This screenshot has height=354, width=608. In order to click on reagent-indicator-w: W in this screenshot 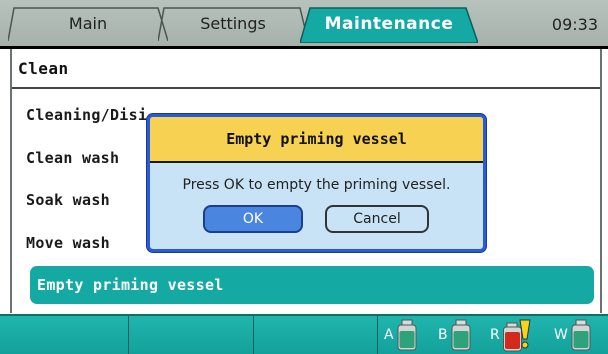, I will do `click(572, 335)`.